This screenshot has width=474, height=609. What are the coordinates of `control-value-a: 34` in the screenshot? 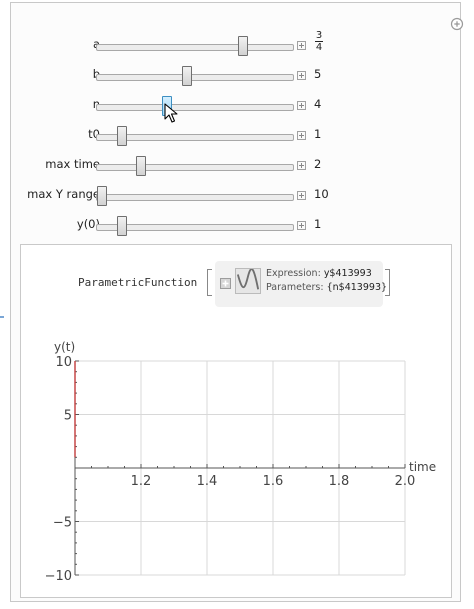 It's located at (319, 41).